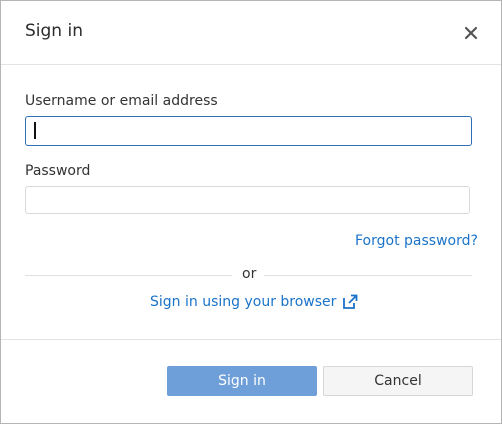 This screenshot has height=424, width=502. I want to click on divider-left, so click(128, 275).